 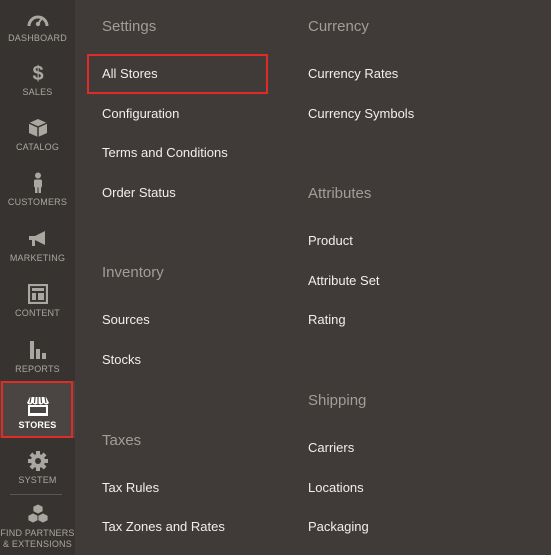 I want to click on sidebar-item-marketing: MARKETING, so click(x=37, y=254).